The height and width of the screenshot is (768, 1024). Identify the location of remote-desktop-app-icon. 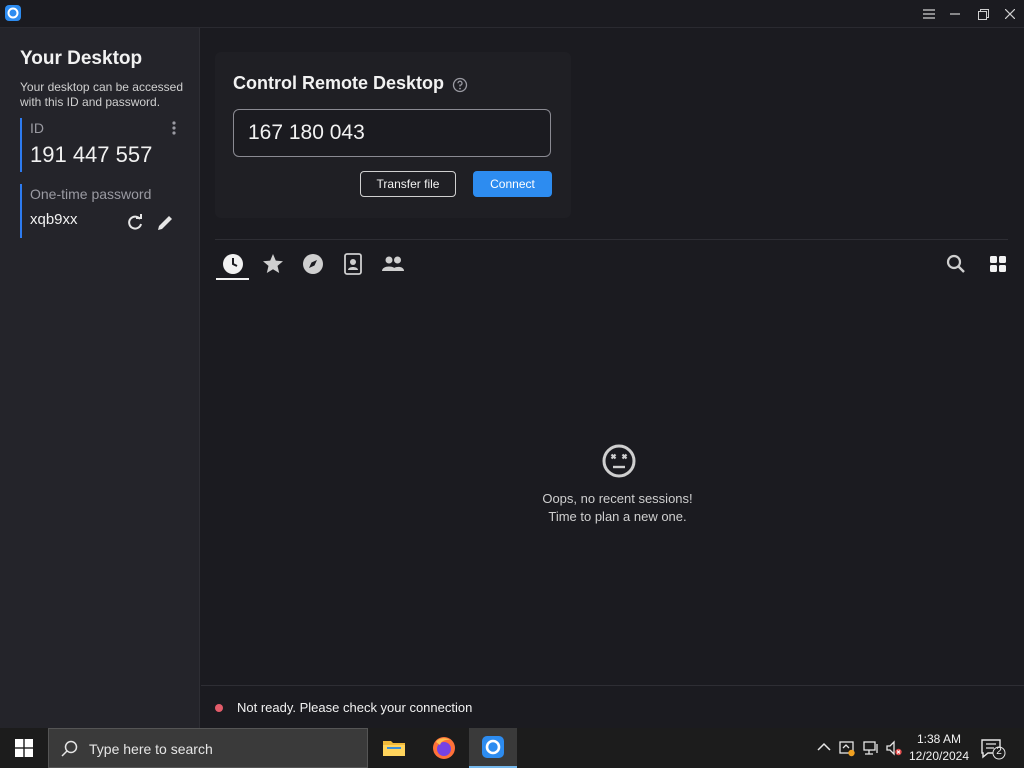
(493, 747).